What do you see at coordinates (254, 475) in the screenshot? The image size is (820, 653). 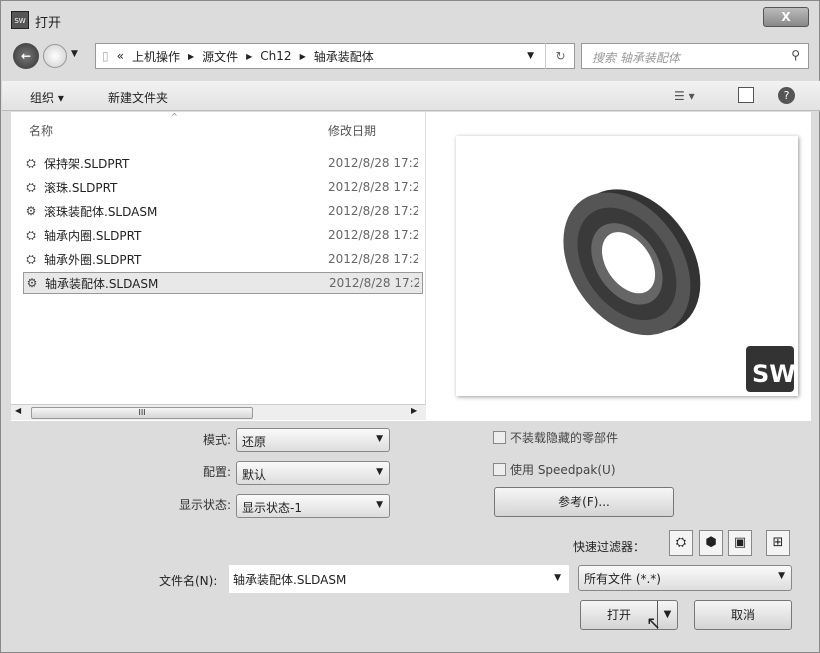 I see `config-value: 默认` at bounding box center [254, 475].